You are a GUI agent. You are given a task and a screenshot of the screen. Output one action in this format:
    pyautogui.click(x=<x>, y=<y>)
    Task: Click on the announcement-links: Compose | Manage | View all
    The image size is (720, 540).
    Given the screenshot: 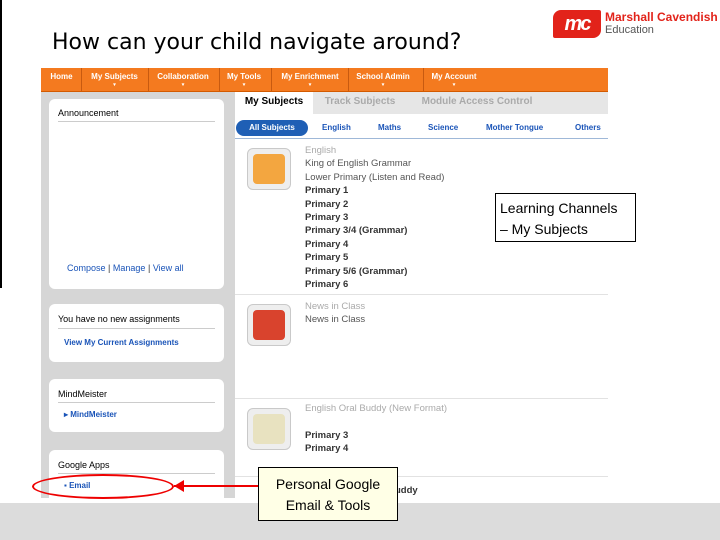 What is the action you would take?
    pyautogui.click(x=125, y=268)
    